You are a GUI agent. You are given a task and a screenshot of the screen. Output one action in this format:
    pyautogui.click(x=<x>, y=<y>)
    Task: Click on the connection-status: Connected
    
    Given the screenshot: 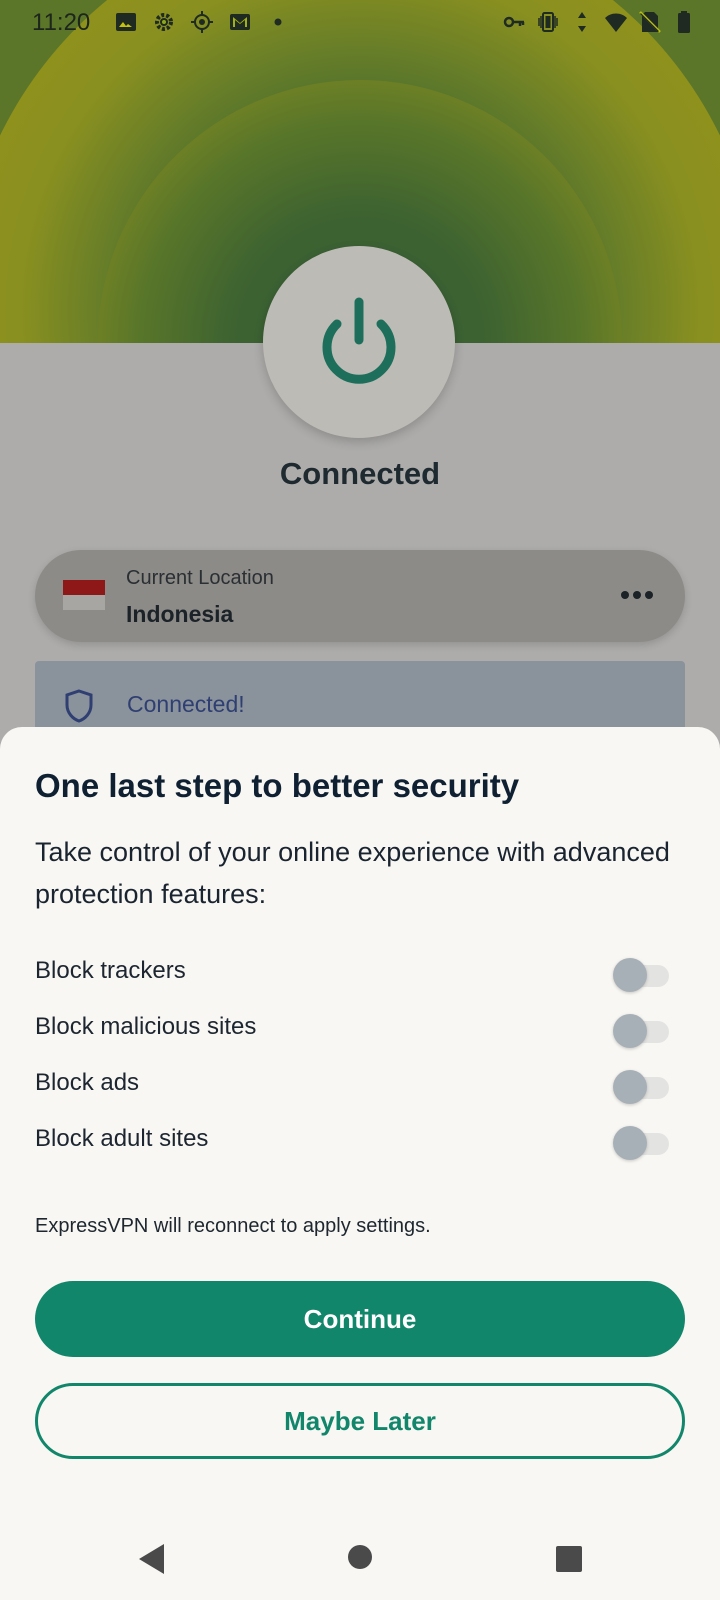 What is the action you would take?
    pyautogui.click(x=360, y=473)
    